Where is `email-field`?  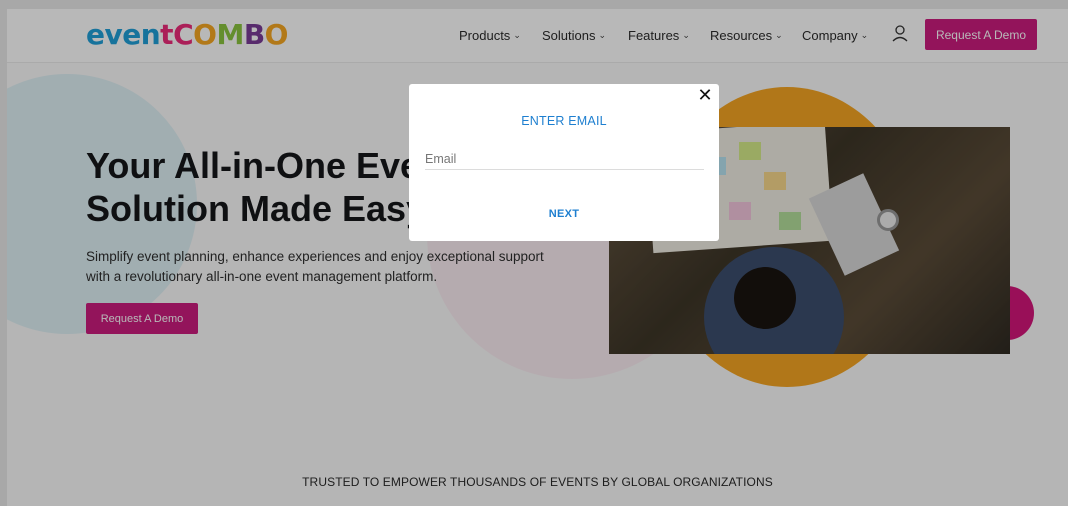 email-field is located at coordinates (564, 159).